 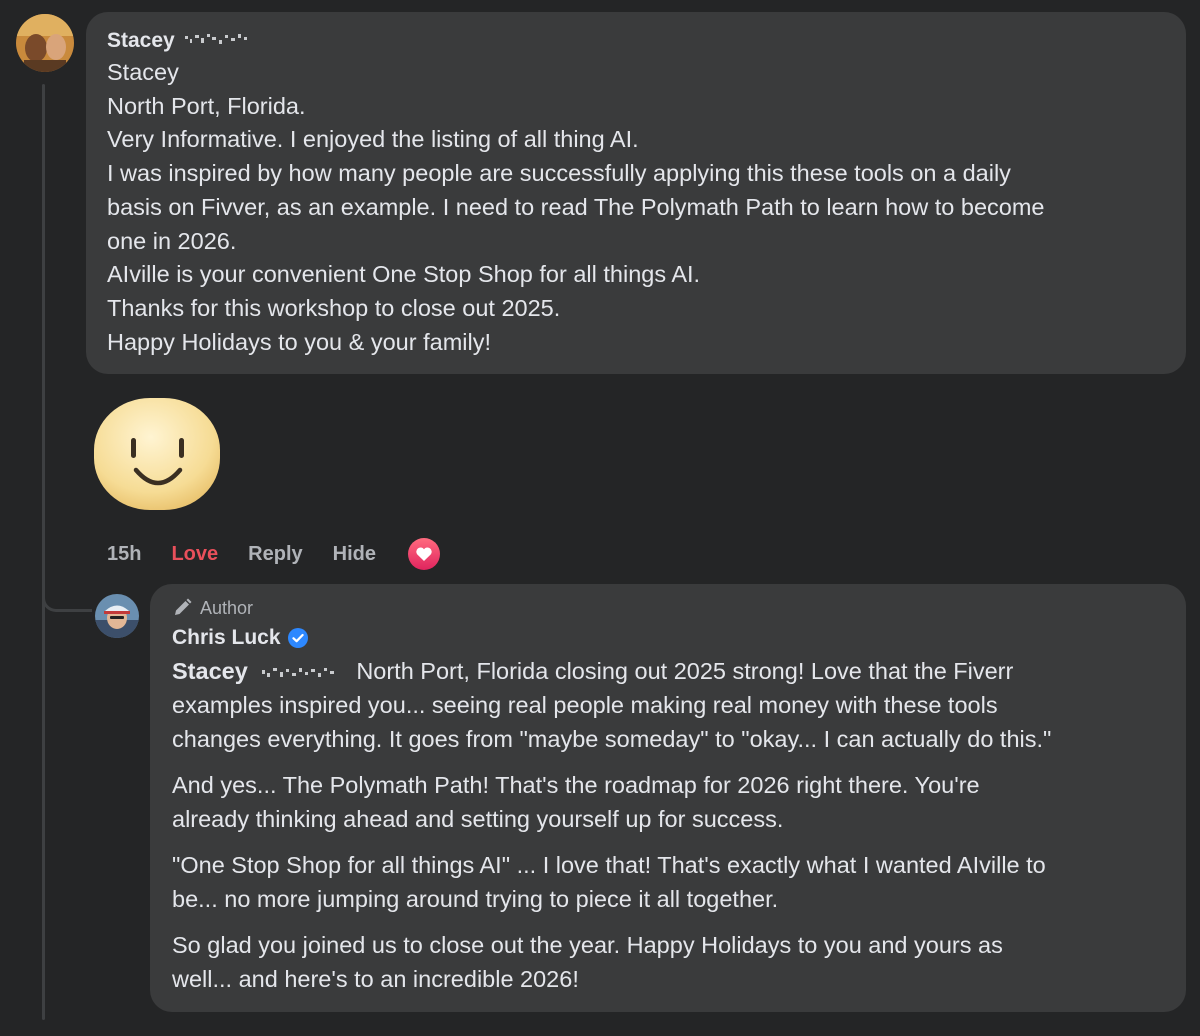 I want to click on reply-button: Reply, so click(x=275, y=554).